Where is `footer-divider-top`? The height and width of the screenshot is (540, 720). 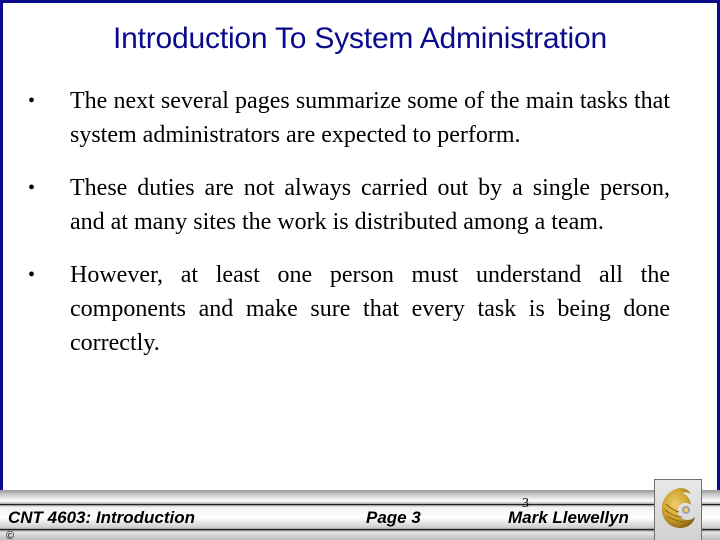 footer-divider-top is located at coordinates (360, 504).